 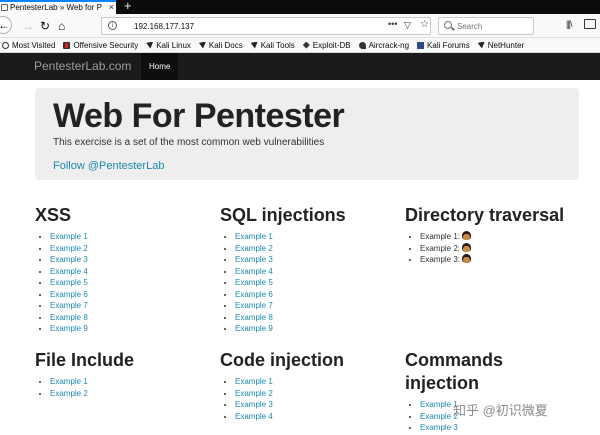 What do you see at coordinates (82, 66) in the screenshot?
I see `site-brand: PentesterLab.com` at bounding box center [82, 66].